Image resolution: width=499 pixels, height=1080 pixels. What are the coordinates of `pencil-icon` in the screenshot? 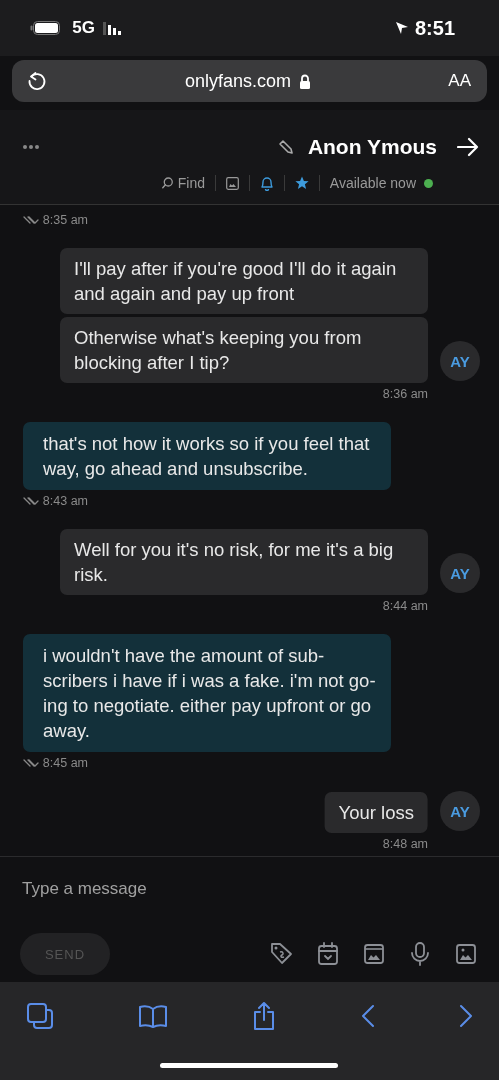 It's located at (285, 147).